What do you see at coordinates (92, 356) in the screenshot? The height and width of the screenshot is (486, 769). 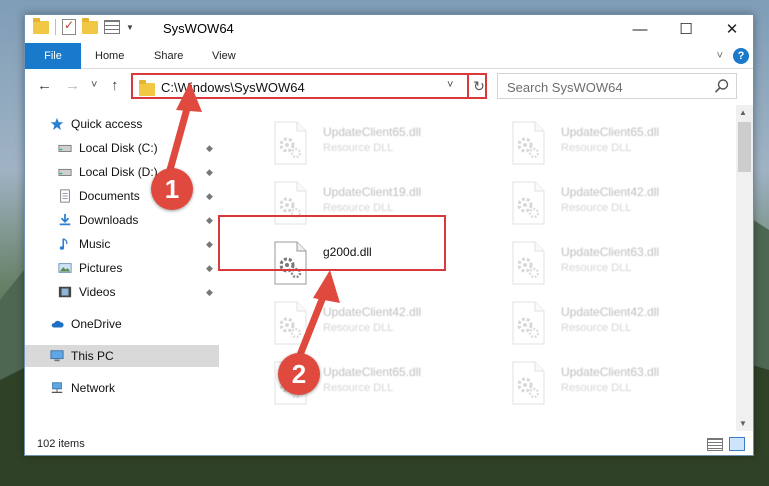 I see `sidebar-item-label: This PC` at bounding box center [92, 356].